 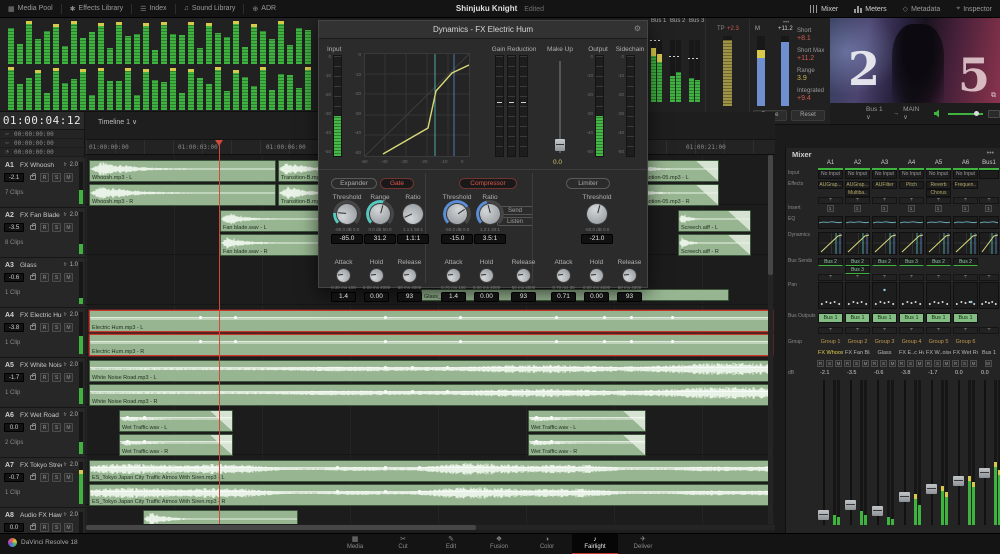 What do you see at coordinates (409, 297) in the screenshot?
I see `gate_release-value: 93` at bounding box center [409, 297].